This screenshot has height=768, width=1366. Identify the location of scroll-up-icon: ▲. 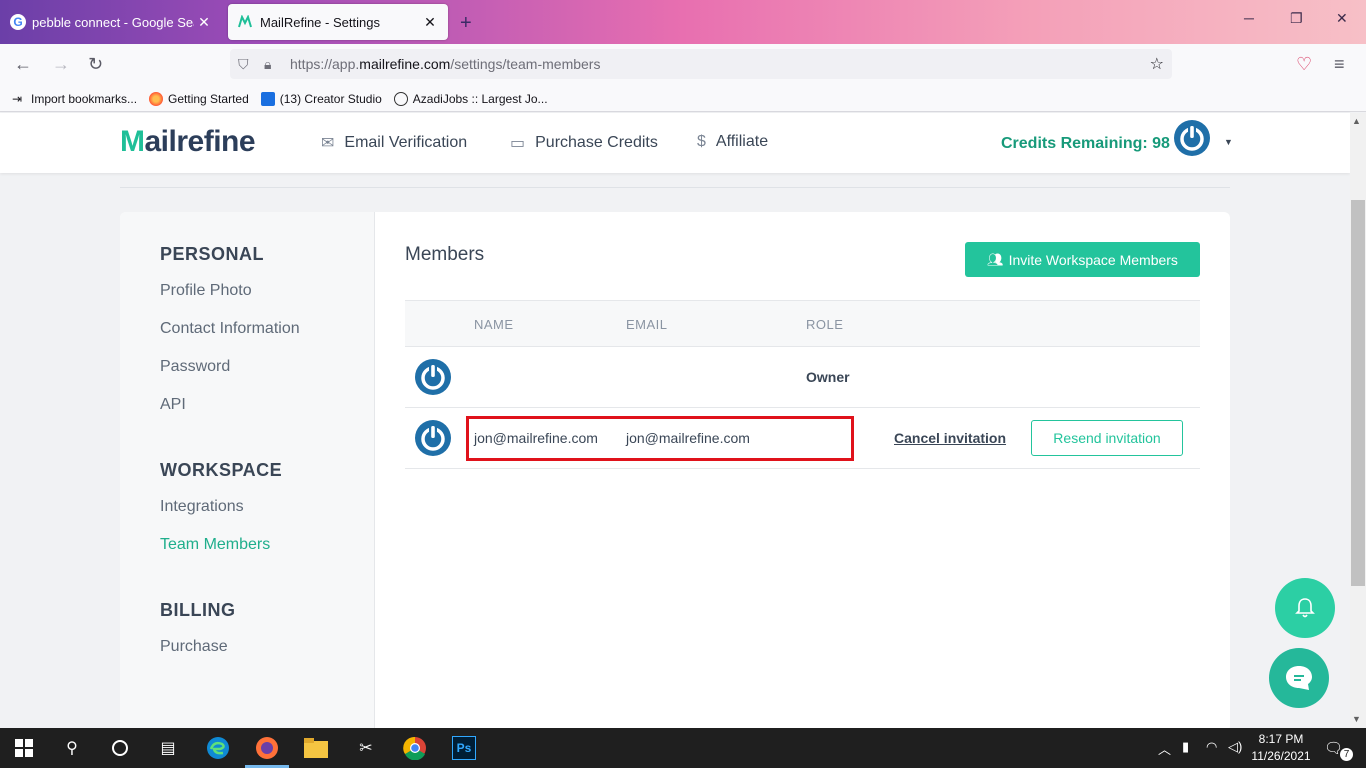
(1356, 121).